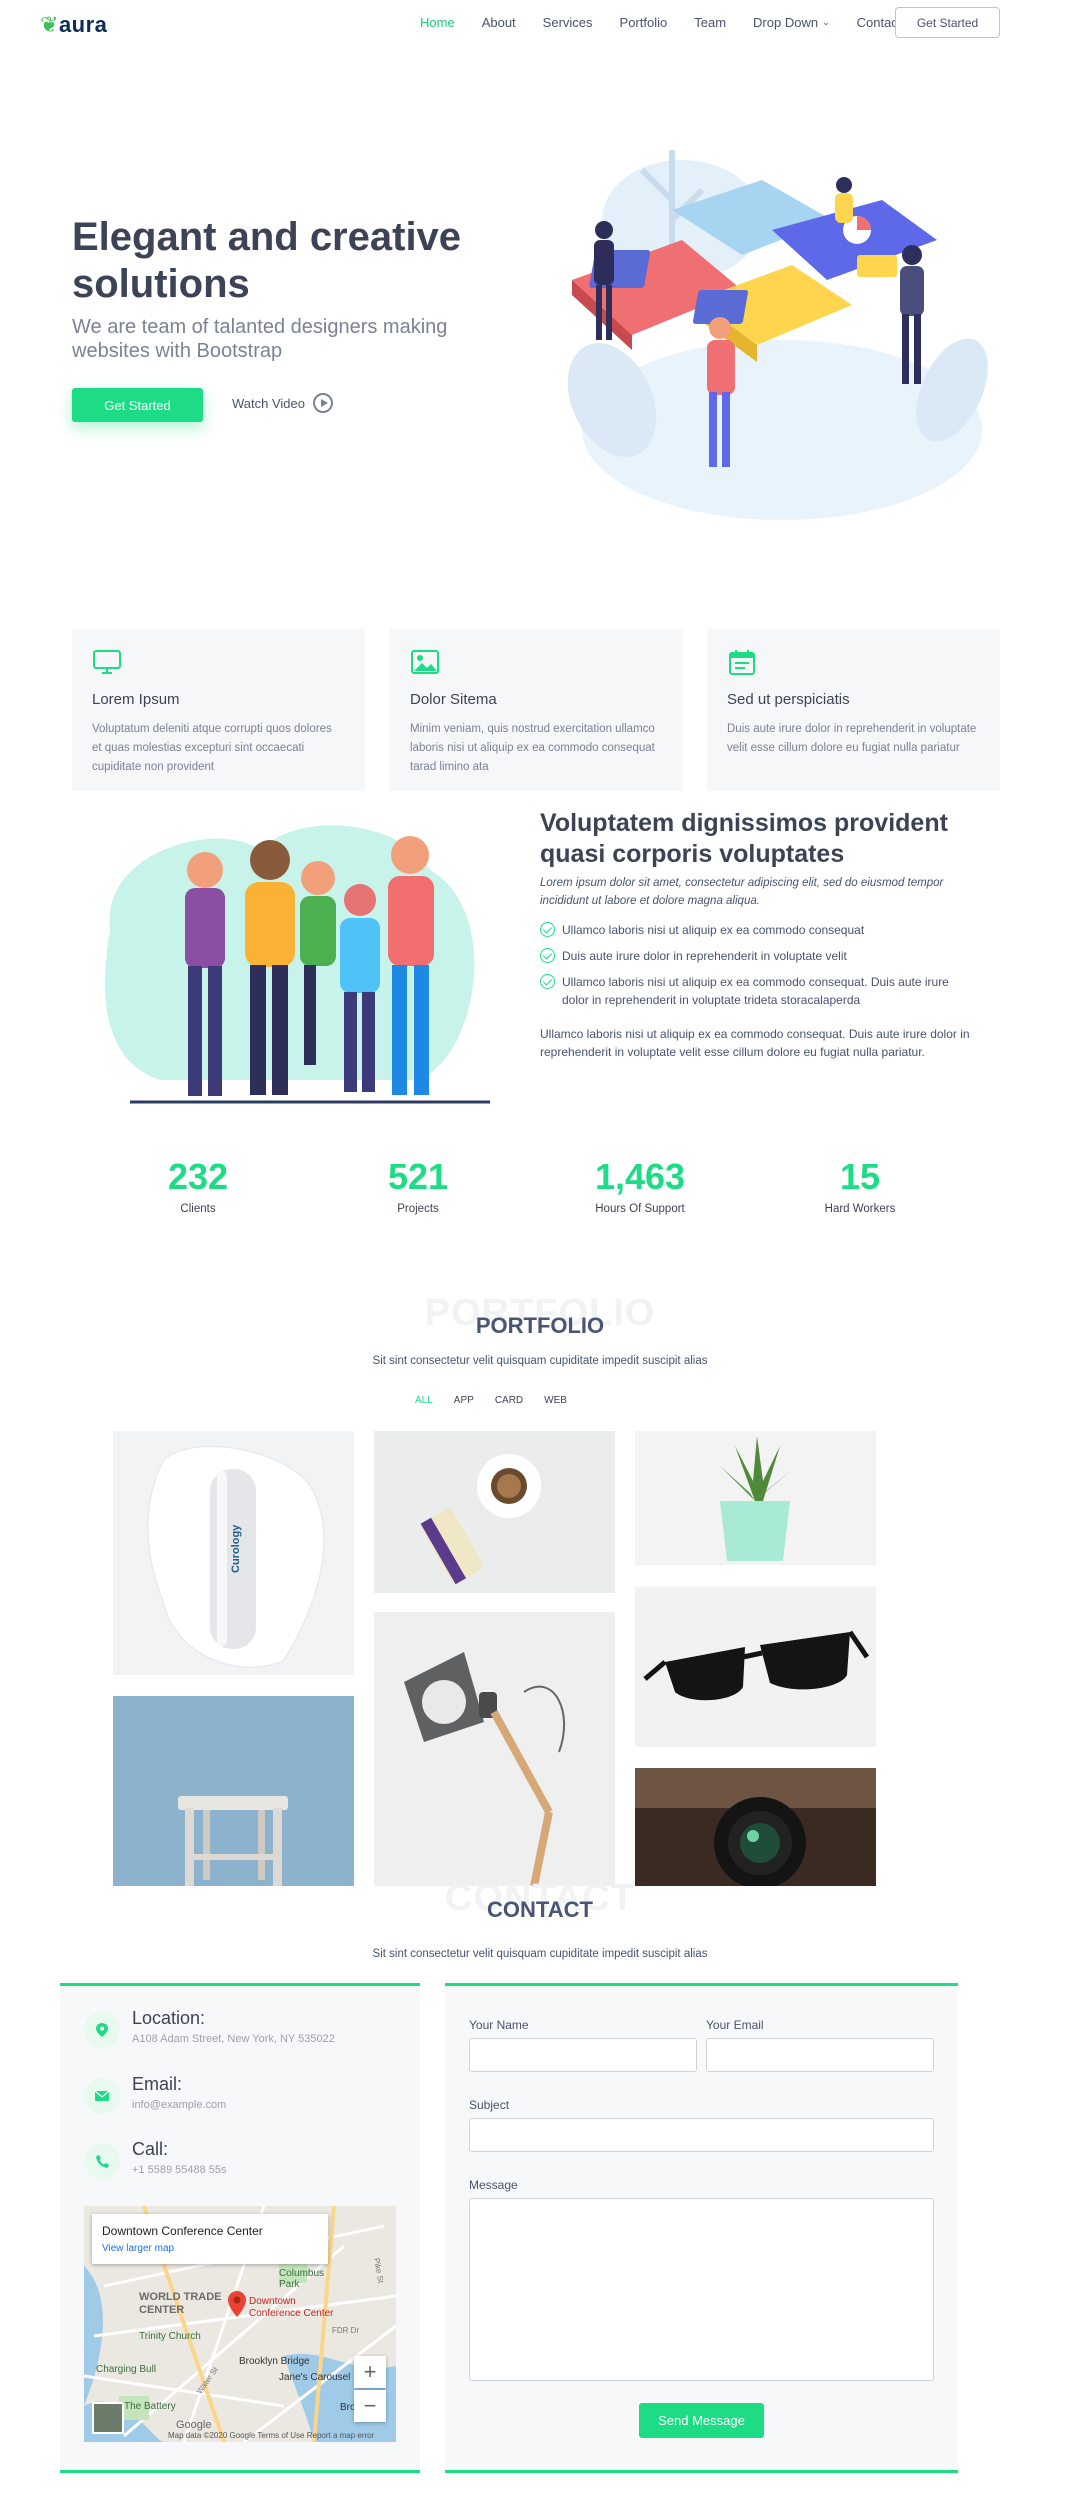  Describe the element at coordinates (644, 22) in the screenshot. I see `nav-portfolio: Portfolio` at that location.